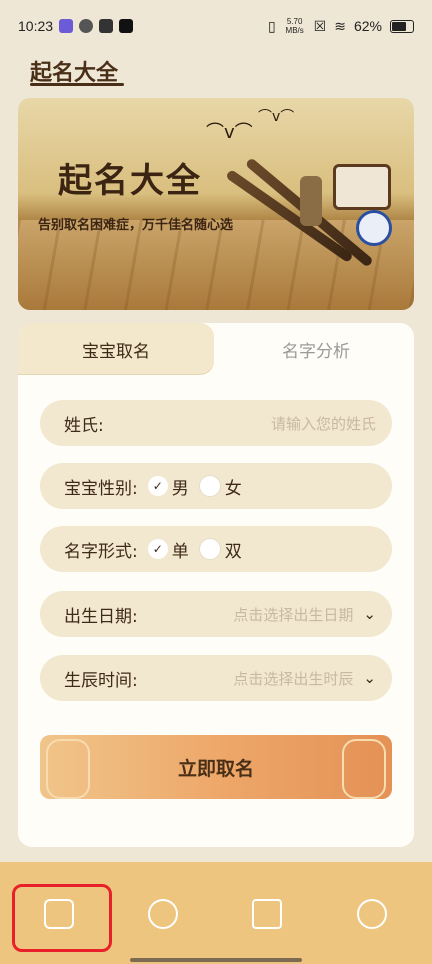 The image size is (432, 964). What do you see at coordinates (101, 488) in the screenshot?
I see `gender-label: 宝宝性别:` at bounding box center [101, 488].